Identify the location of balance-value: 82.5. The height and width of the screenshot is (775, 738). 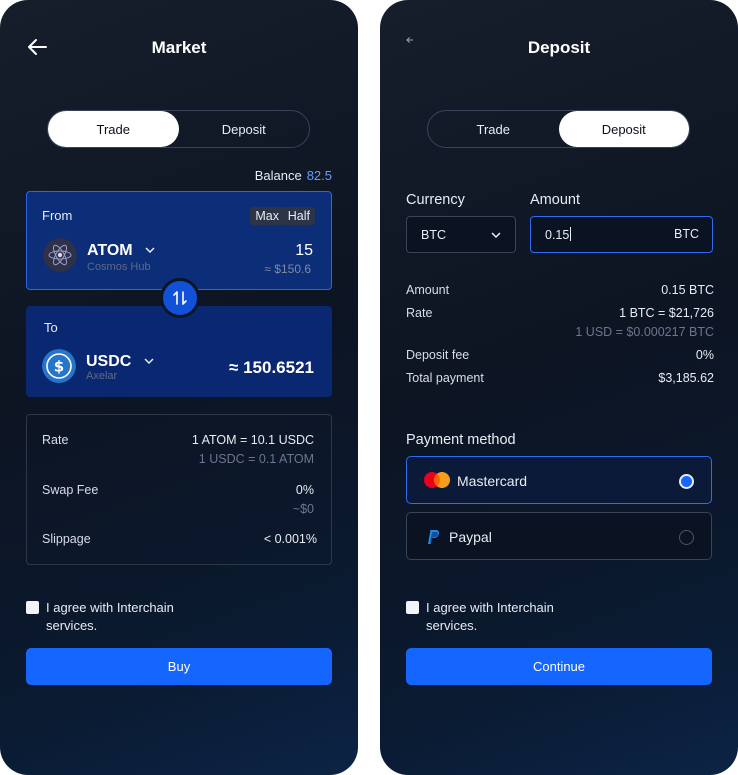
(319, 175).